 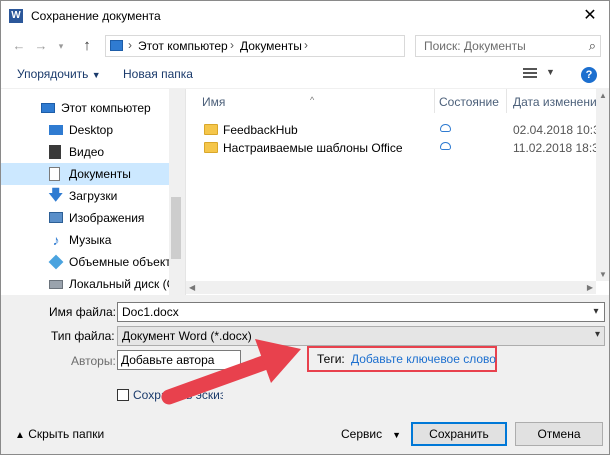 I want to click on authors-label: Авторы:, so click(x=93, y=361).